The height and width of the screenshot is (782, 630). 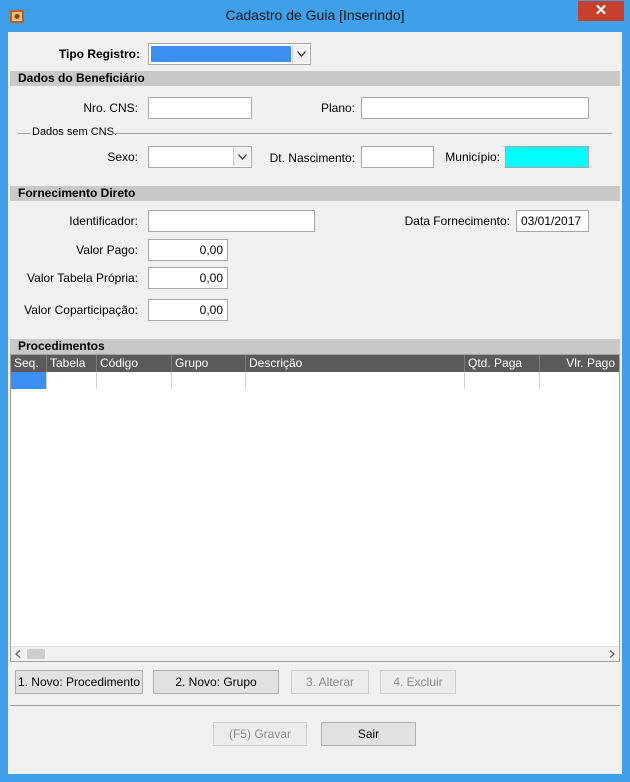 I want to click on nro-cns-input, so click(x=200, y=108).